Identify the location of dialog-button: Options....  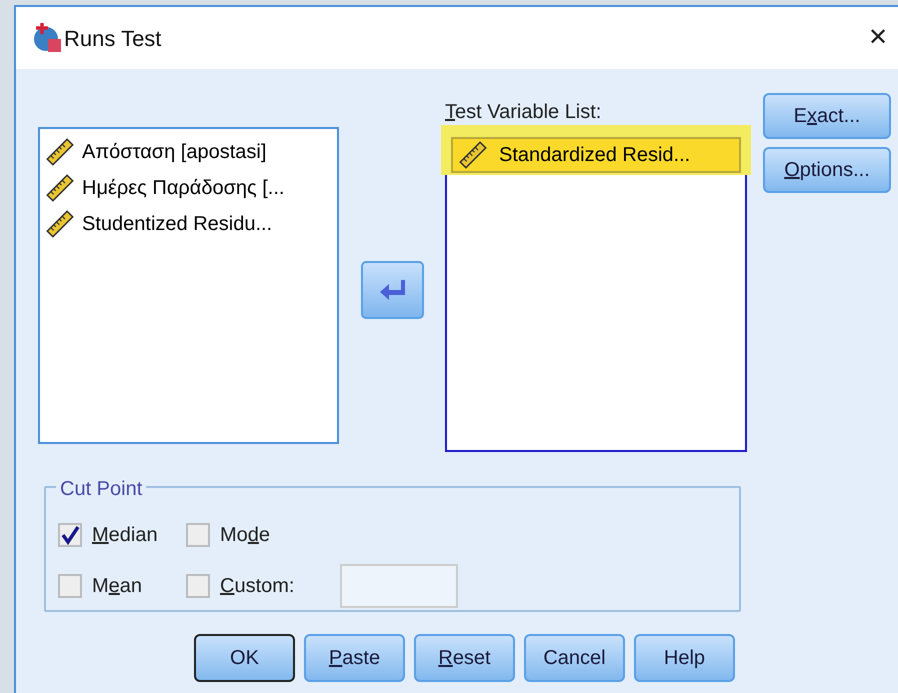
(827, 170).